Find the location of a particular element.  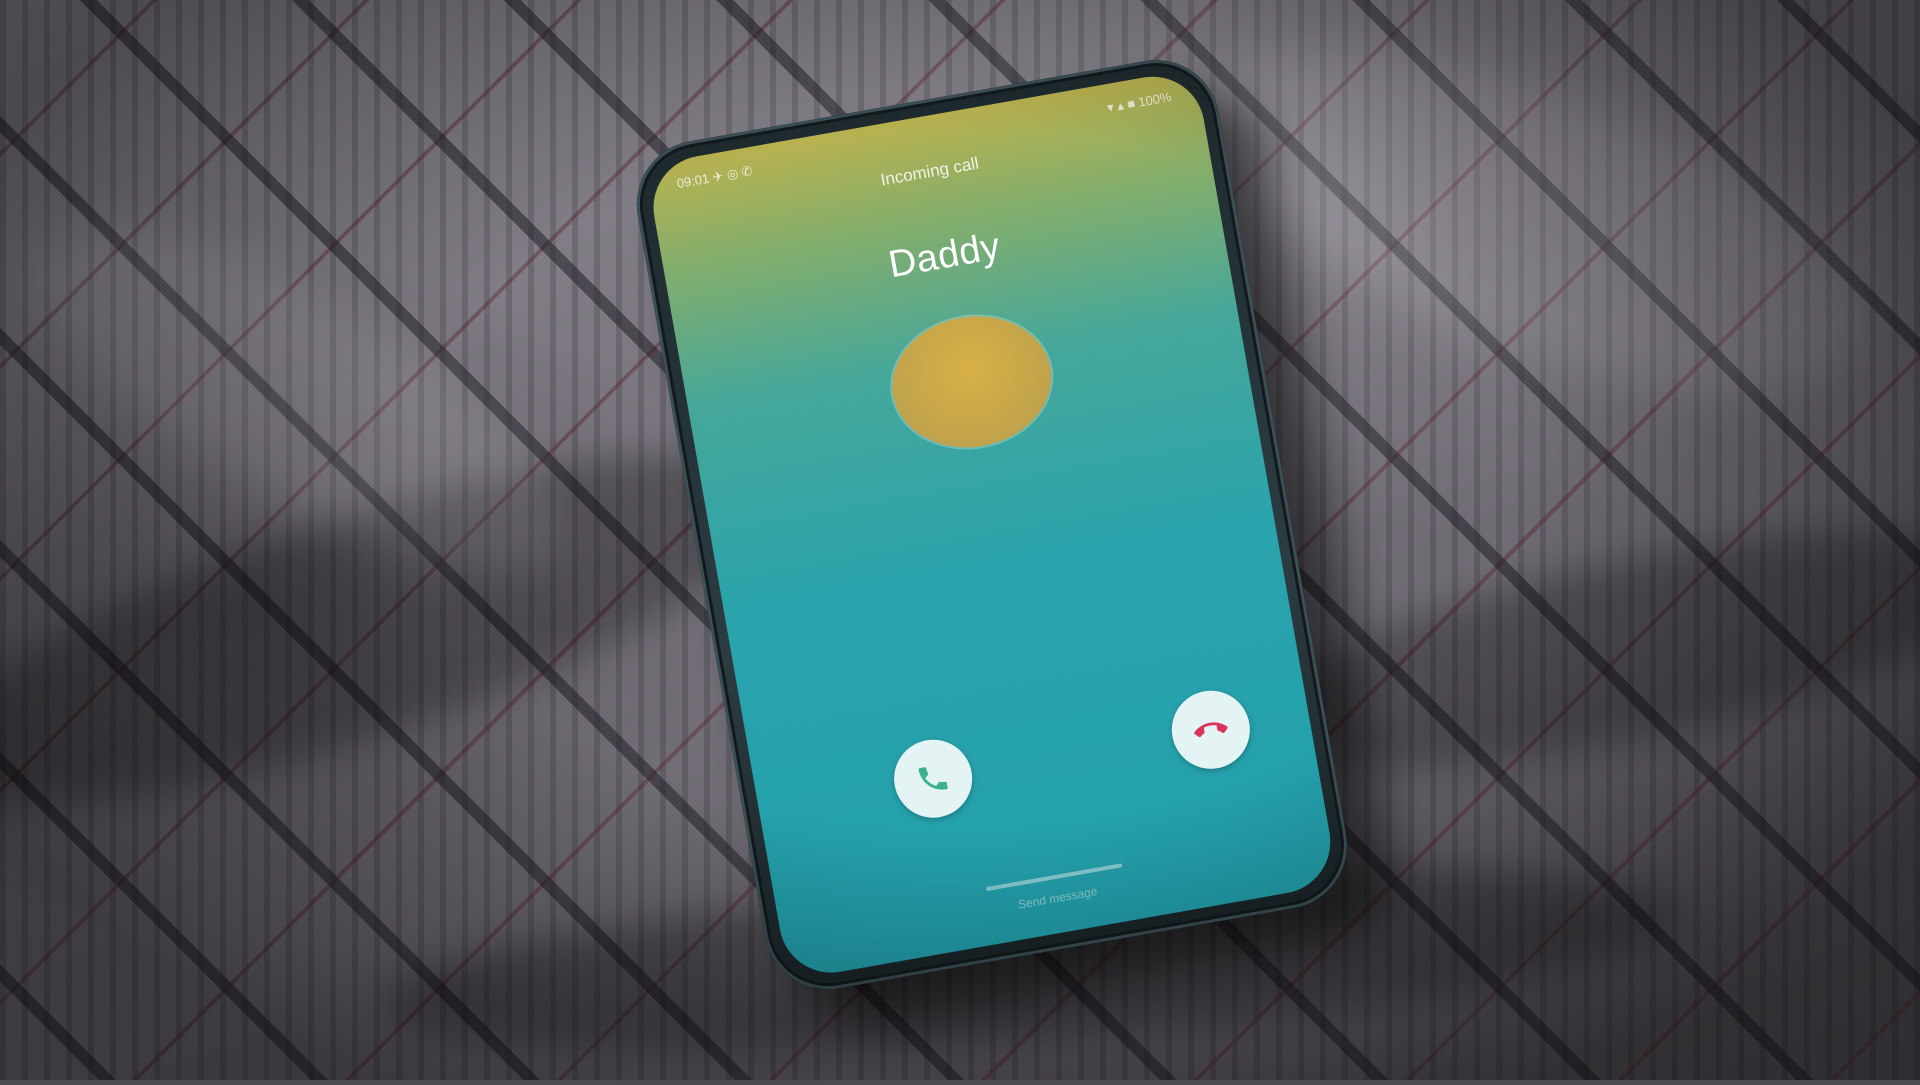

decline-call-button is located at coordinates (1211, 729).